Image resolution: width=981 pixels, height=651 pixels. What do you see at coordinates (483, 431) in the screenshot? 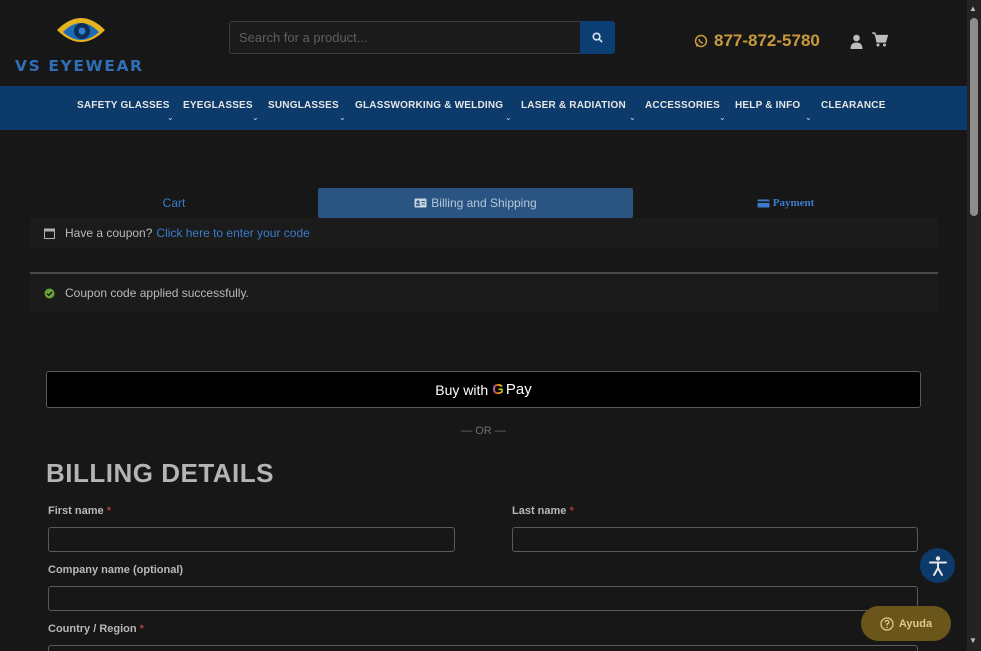
I see `or-separator: — OR —` at bounding box center [483, 431].